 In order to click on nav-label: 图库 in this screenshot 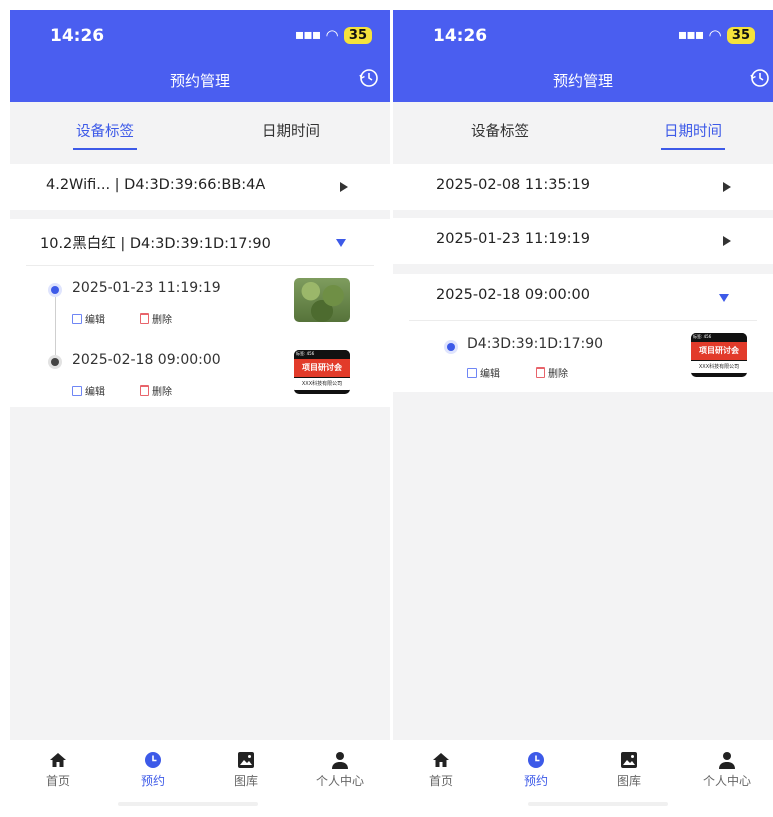, I will do `click(628, 781)`.